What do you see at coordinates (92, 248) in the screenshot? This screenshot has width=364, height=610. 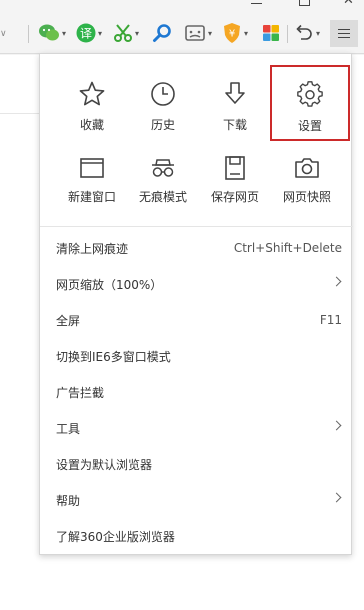 I see `menu-item-label: 清除上网痕迹` at bounding box center [92, 248].